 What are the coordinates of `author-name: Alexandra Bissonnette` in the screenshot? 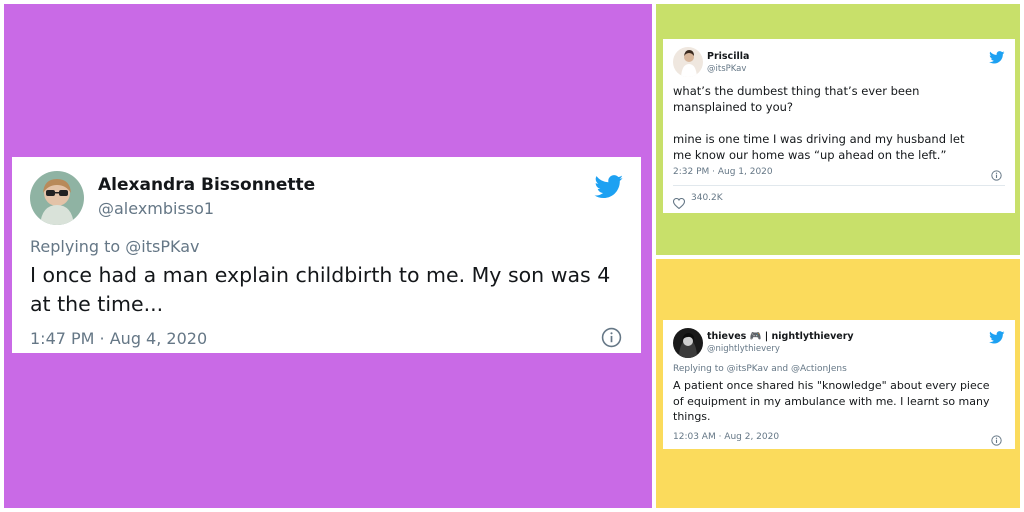 It's located at (206, 185).